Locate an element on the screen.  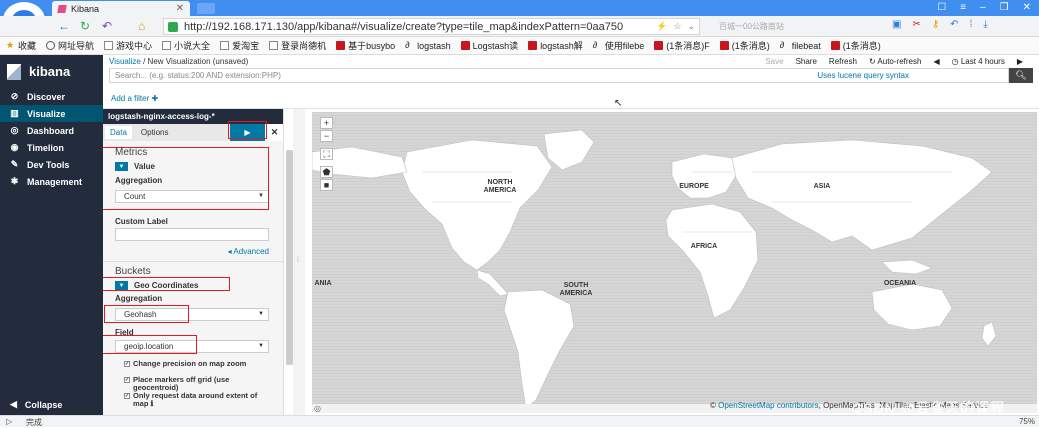
a-icon: ∂ is located at coordinates (407, 45).